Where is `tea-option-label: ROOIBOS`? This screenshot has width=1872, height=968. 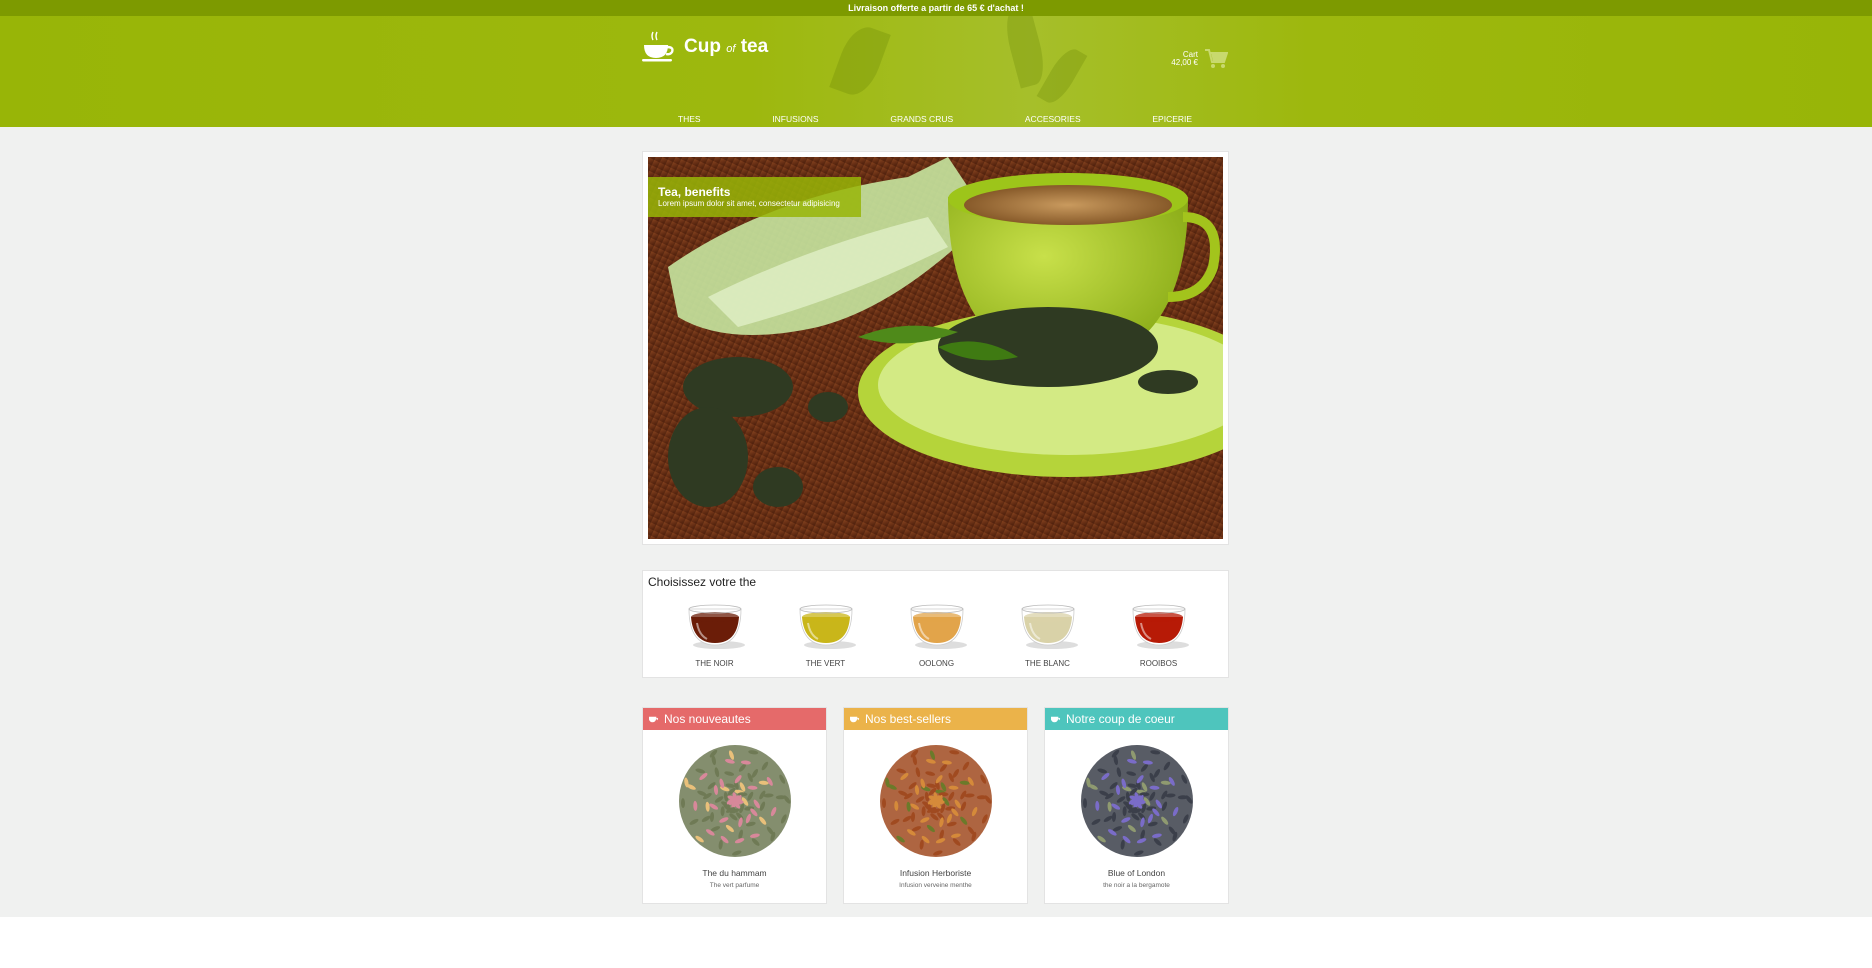 tea-option-label: ROOIBOS is located at coordinates (1158, 663).